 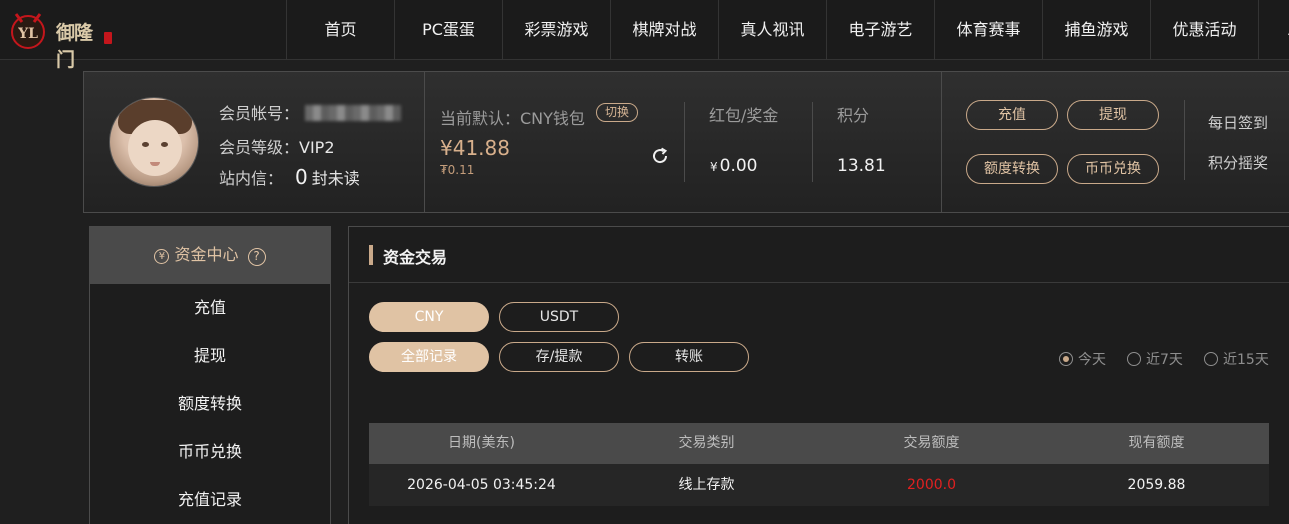 What do you see at coordinates (714, 167) in the screenshot?
I see `bonus-currency: ¥` at bounding box center [714, 167].